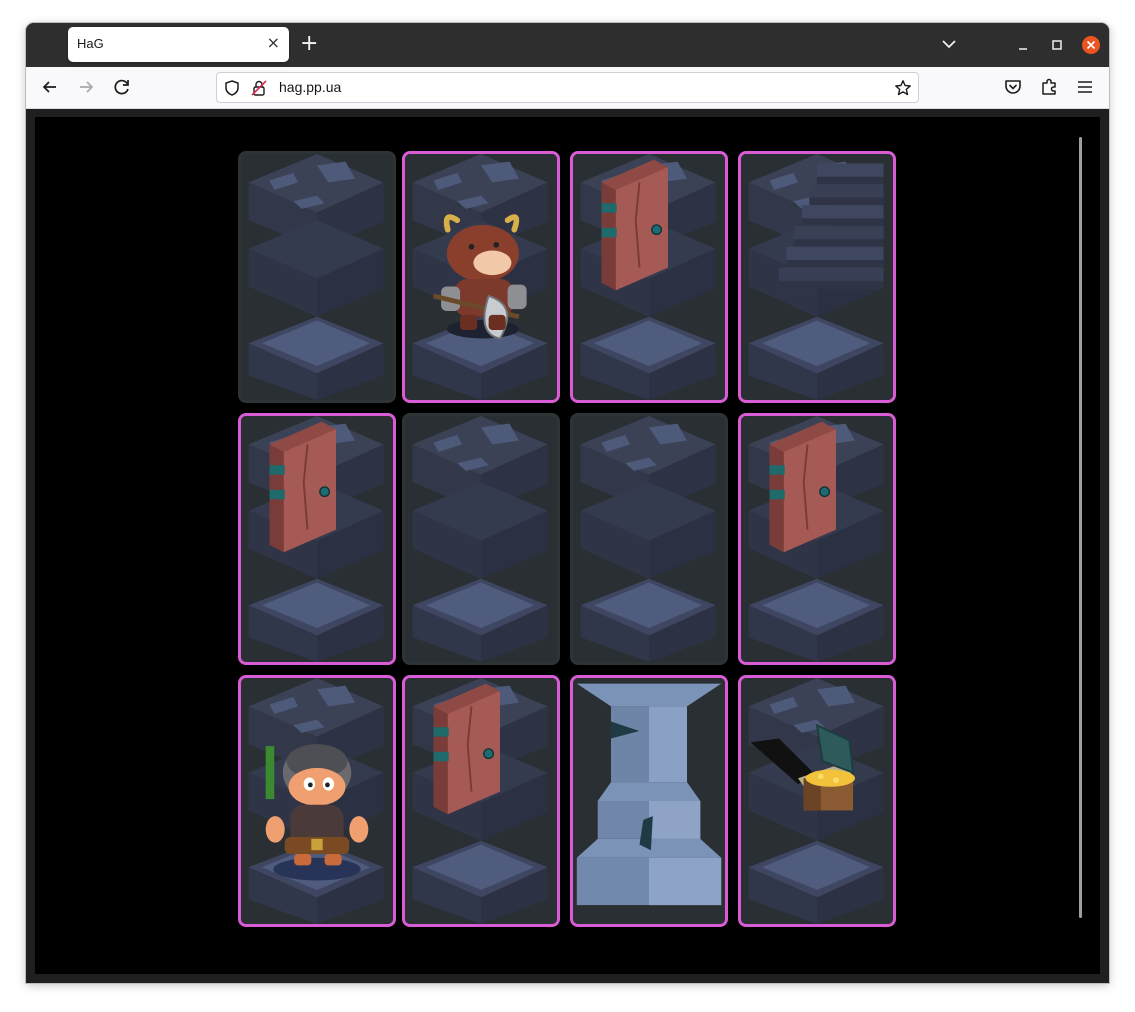 This screenshot has height=1012, width=1135. I want to click on reload-icon, so click(122, 87).